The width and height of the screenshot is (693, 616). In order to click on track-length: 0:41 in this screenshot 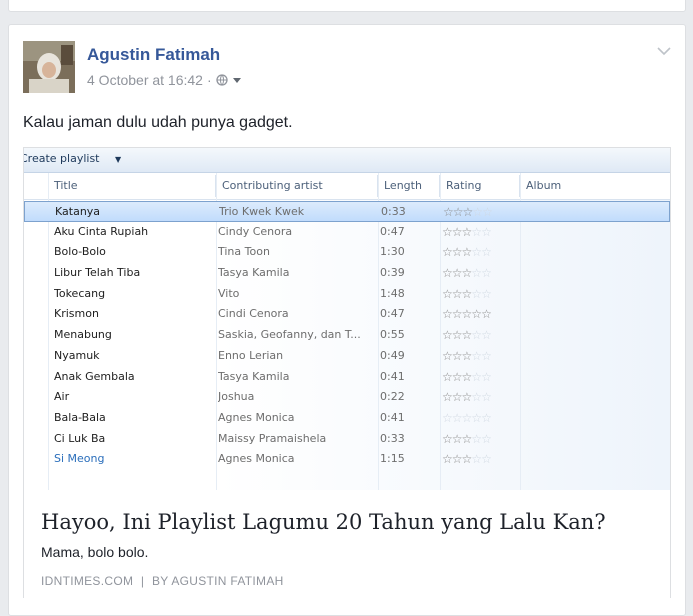, I will do `click(392, 417)`.